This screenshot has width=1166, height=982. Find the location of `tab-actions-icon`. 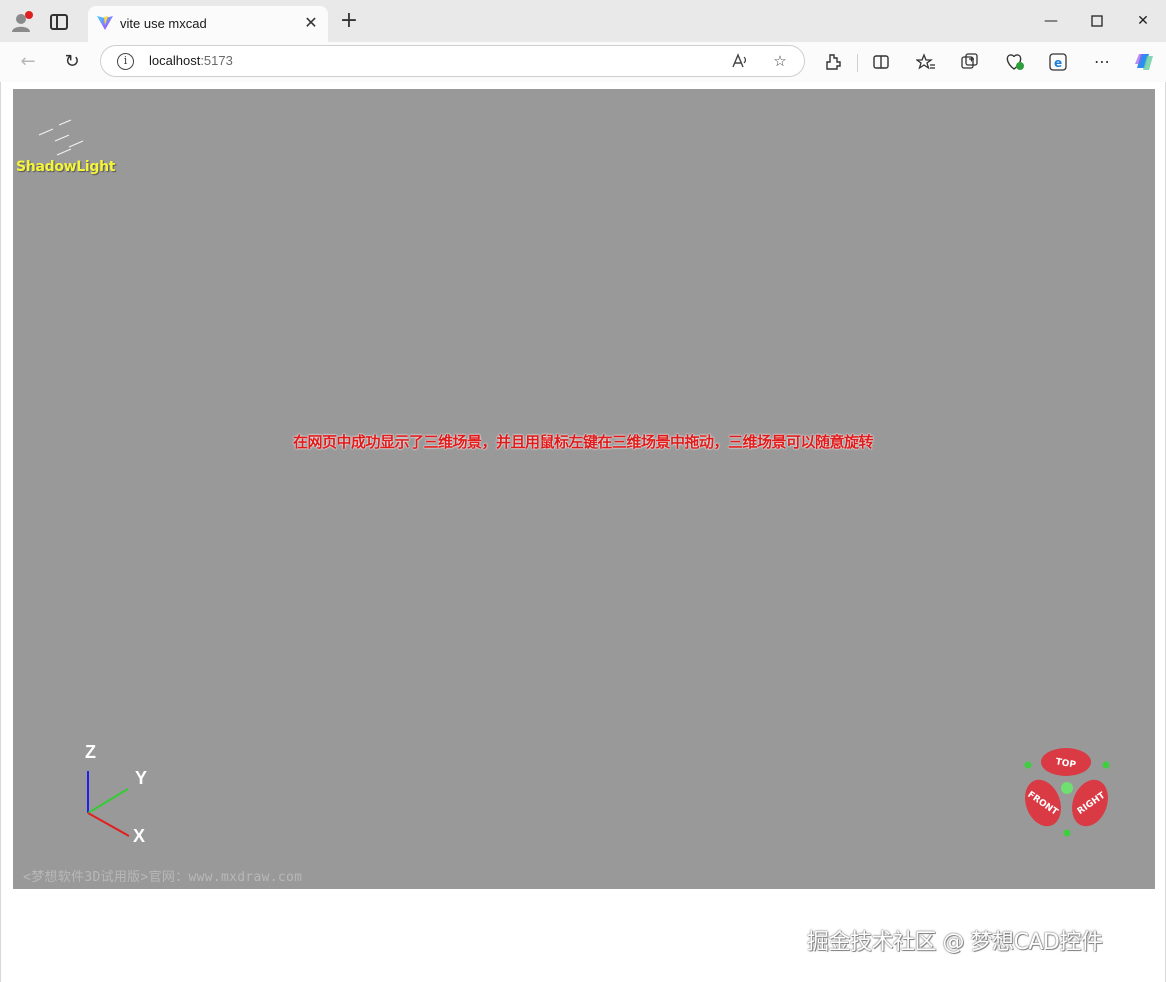

tab-actions-icon is located at coordinates (59, 22).